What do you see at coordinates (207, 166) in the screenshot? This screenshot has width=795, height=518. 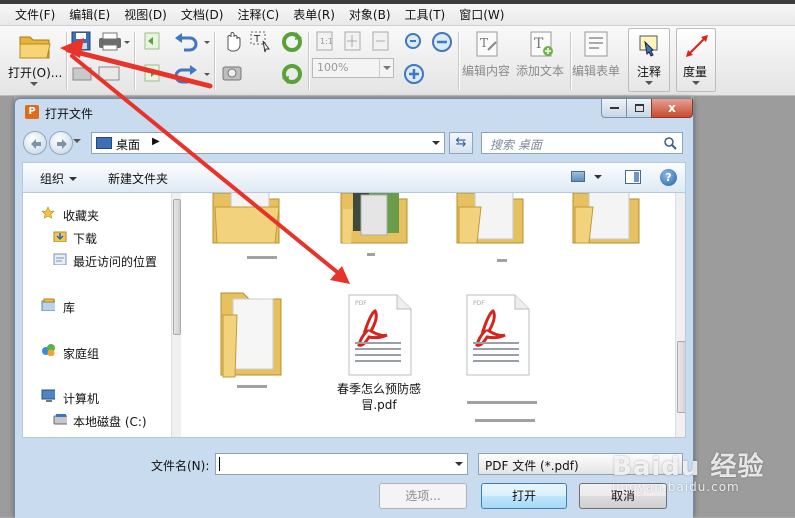 I see `annotation-arrow-line` at bounding box center [207, 166].